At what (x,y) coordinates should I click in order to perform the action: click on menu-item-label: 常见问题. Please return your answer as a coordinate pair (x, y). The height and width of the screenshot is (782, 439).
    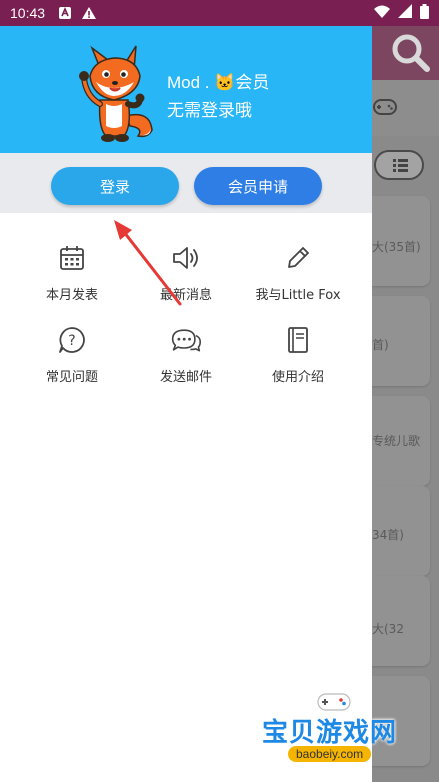
    Looking at the image, I should click on (71, 377).